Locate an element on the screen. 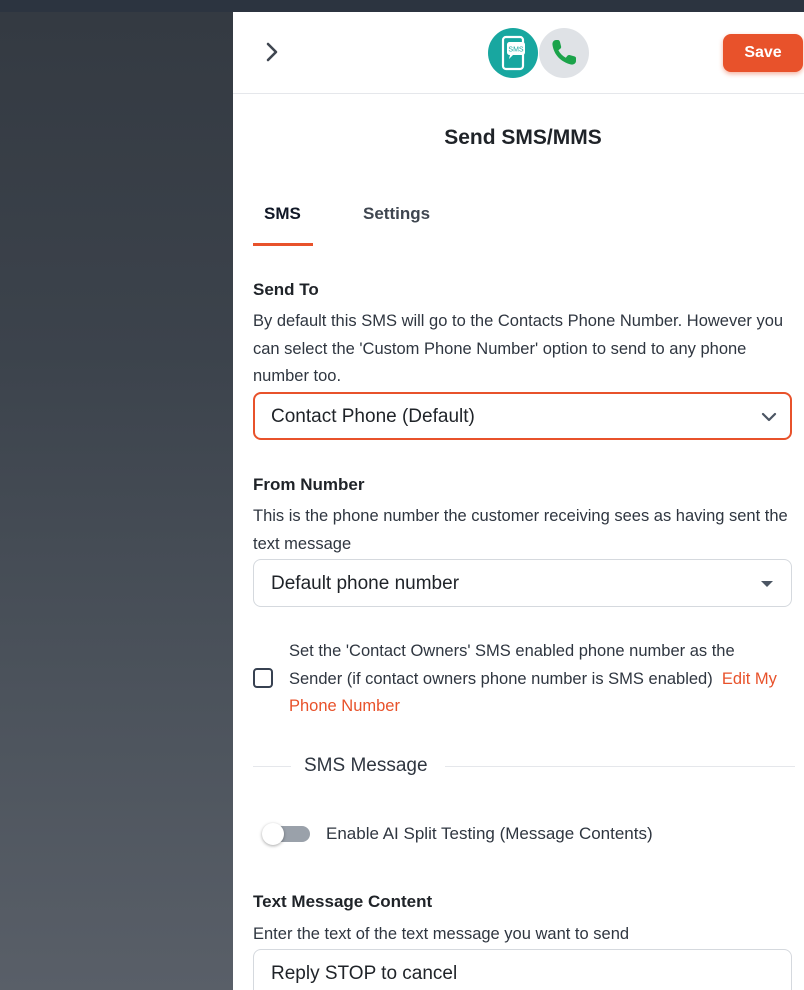 The width and height of the screenshot is (804, 990). save-button: Save is located at coordinates (763, 53).